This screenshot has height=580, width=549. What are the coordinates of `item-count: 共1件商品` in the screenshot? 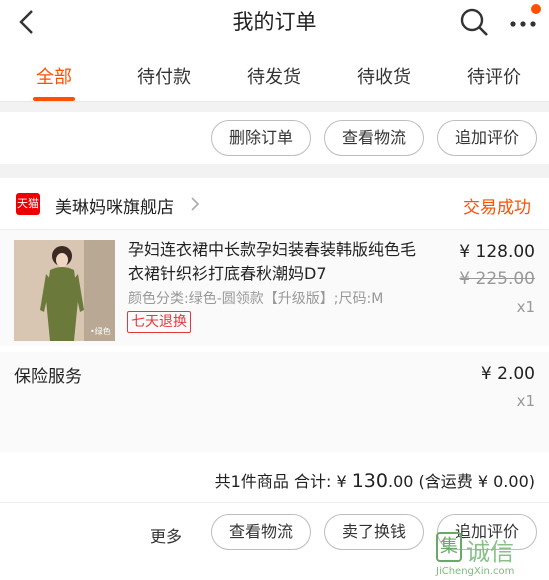 It's located at (251, 481).